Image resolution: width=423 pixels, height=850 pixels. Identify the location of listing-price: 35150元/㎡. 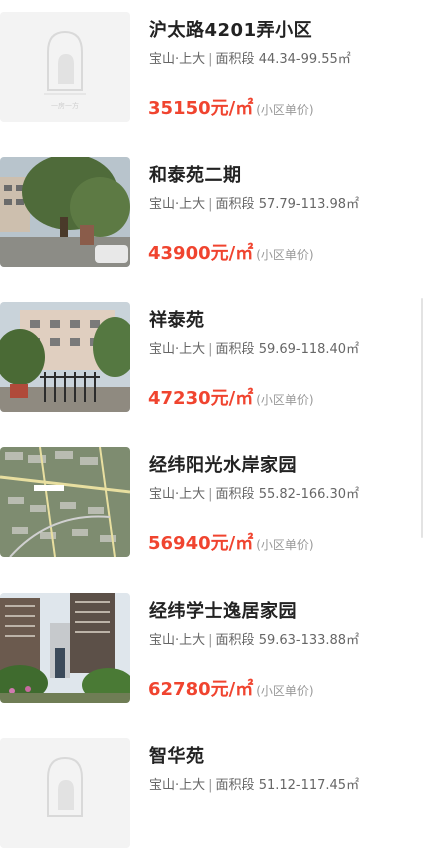
(201, 108).